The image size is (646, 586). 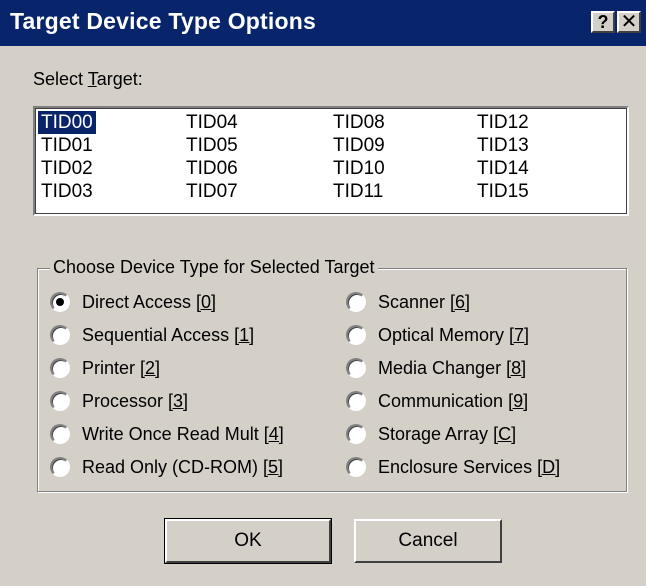 I want to click on target-list-item: TID00, so click(x=67, y=122).